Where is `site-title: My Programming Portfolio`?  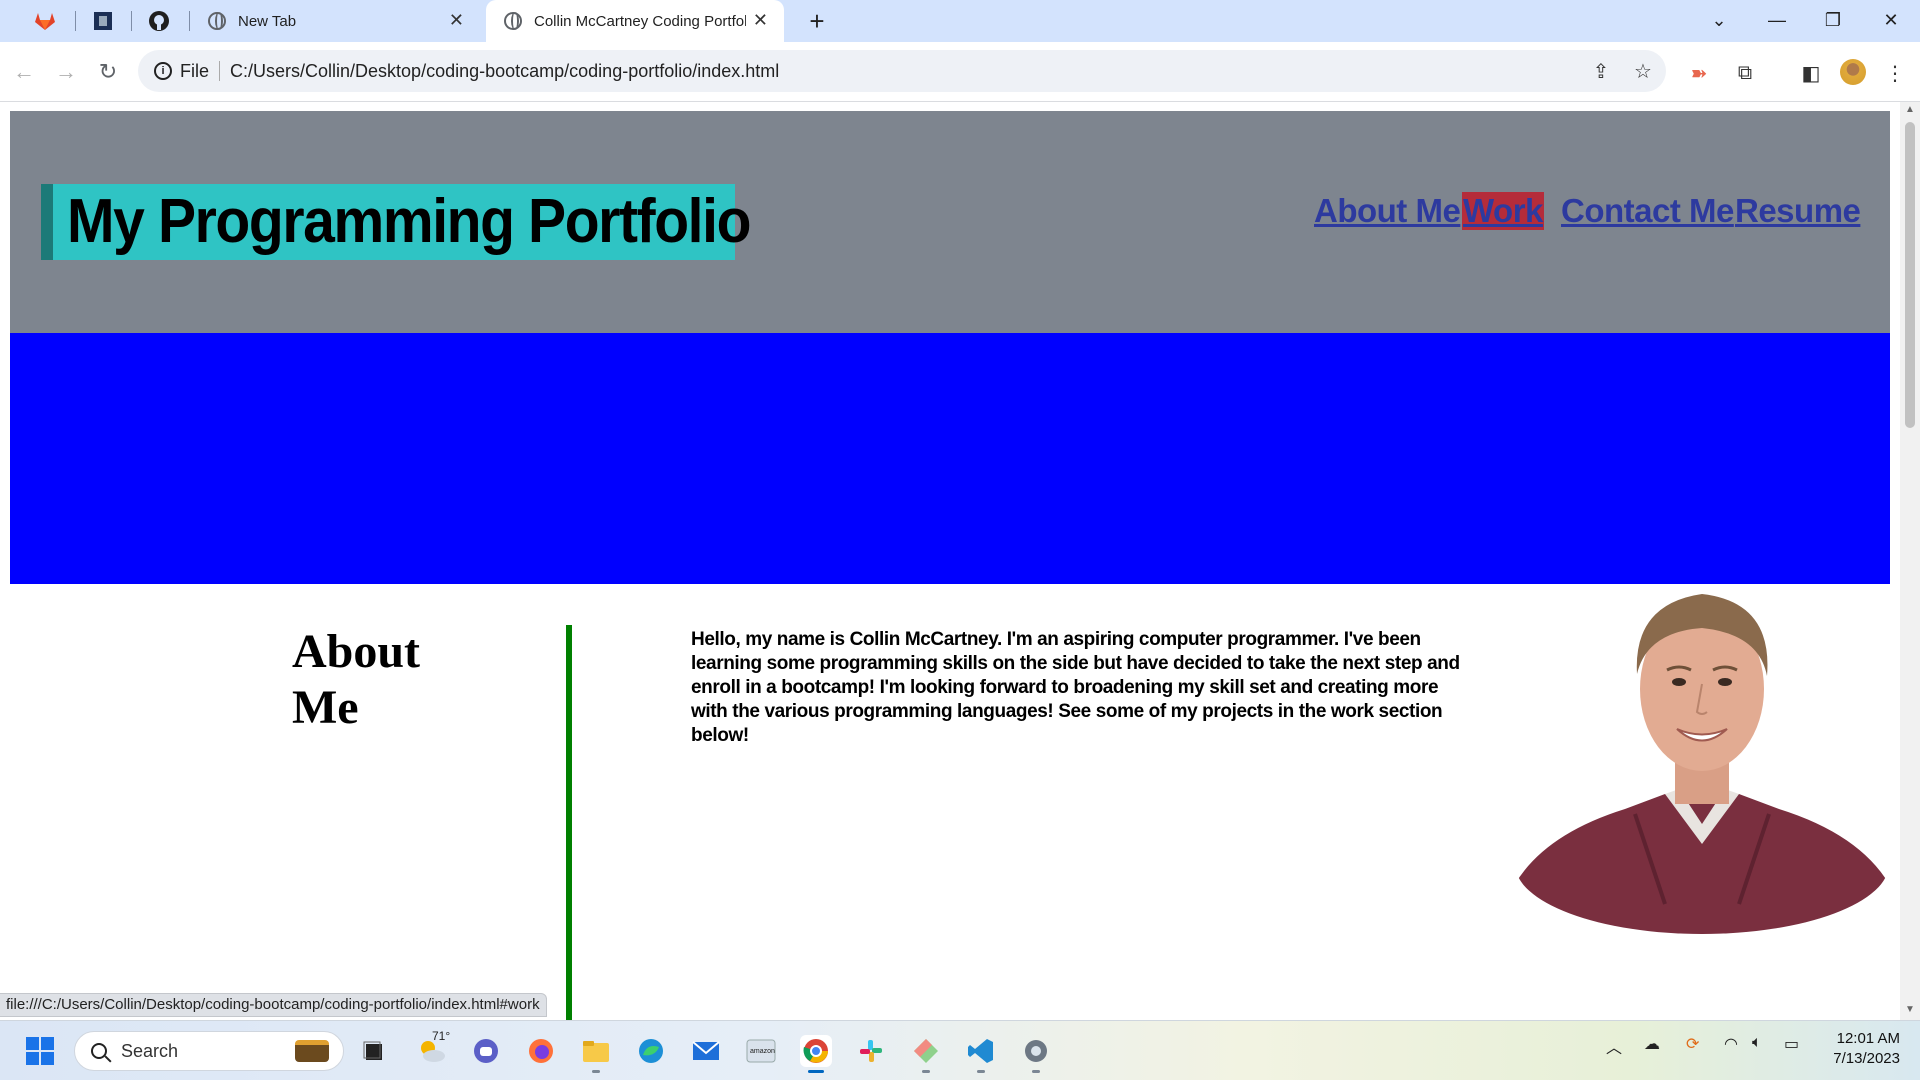
site-title: My Programming Portfolio is located at coordinates (396, 222).